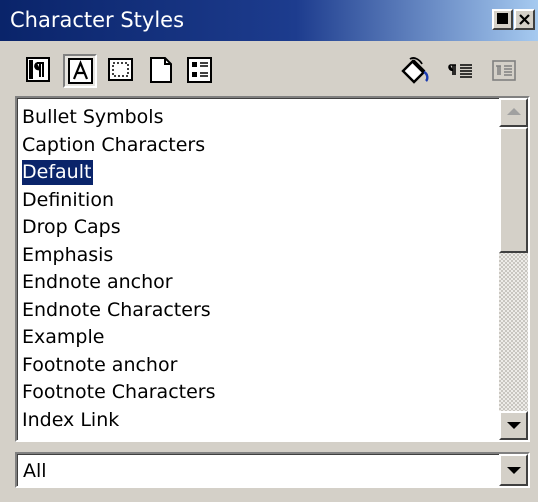  What do you see at coordinates (262, 422) in the screenshot?
I see `list-item: Index Link` at bounding box center [262, 422].